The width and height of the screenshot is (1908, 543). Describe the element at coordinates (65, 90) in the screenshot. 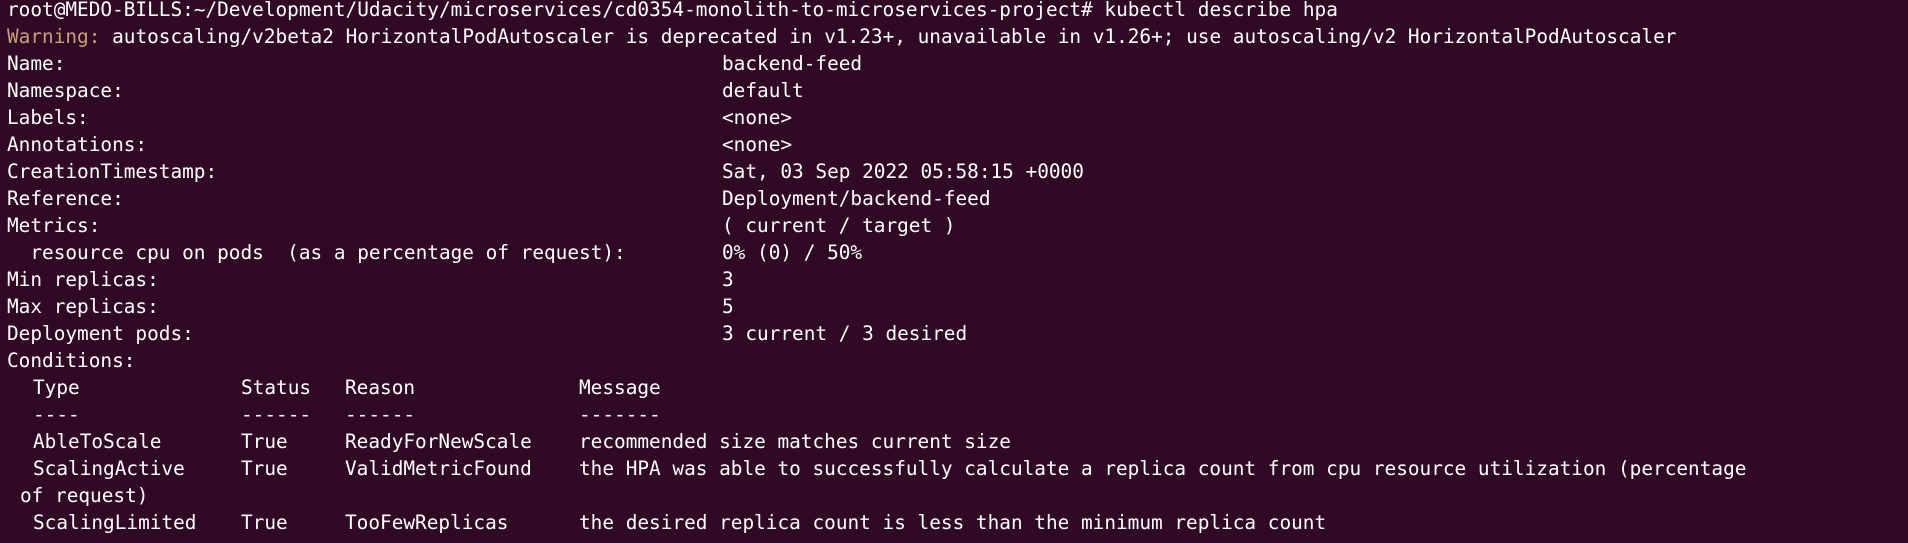

I see `field-key: Namespace:` at that location.